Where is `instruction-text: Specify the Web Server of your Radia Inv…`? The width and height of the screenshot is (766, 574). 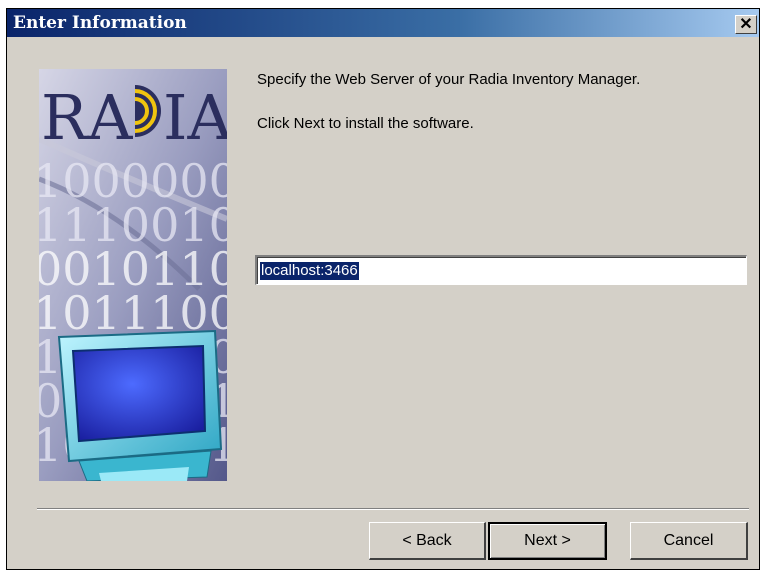 instruction-text: Specify the Web Server of your Radia Inv… is located at coordinates (449, 79).